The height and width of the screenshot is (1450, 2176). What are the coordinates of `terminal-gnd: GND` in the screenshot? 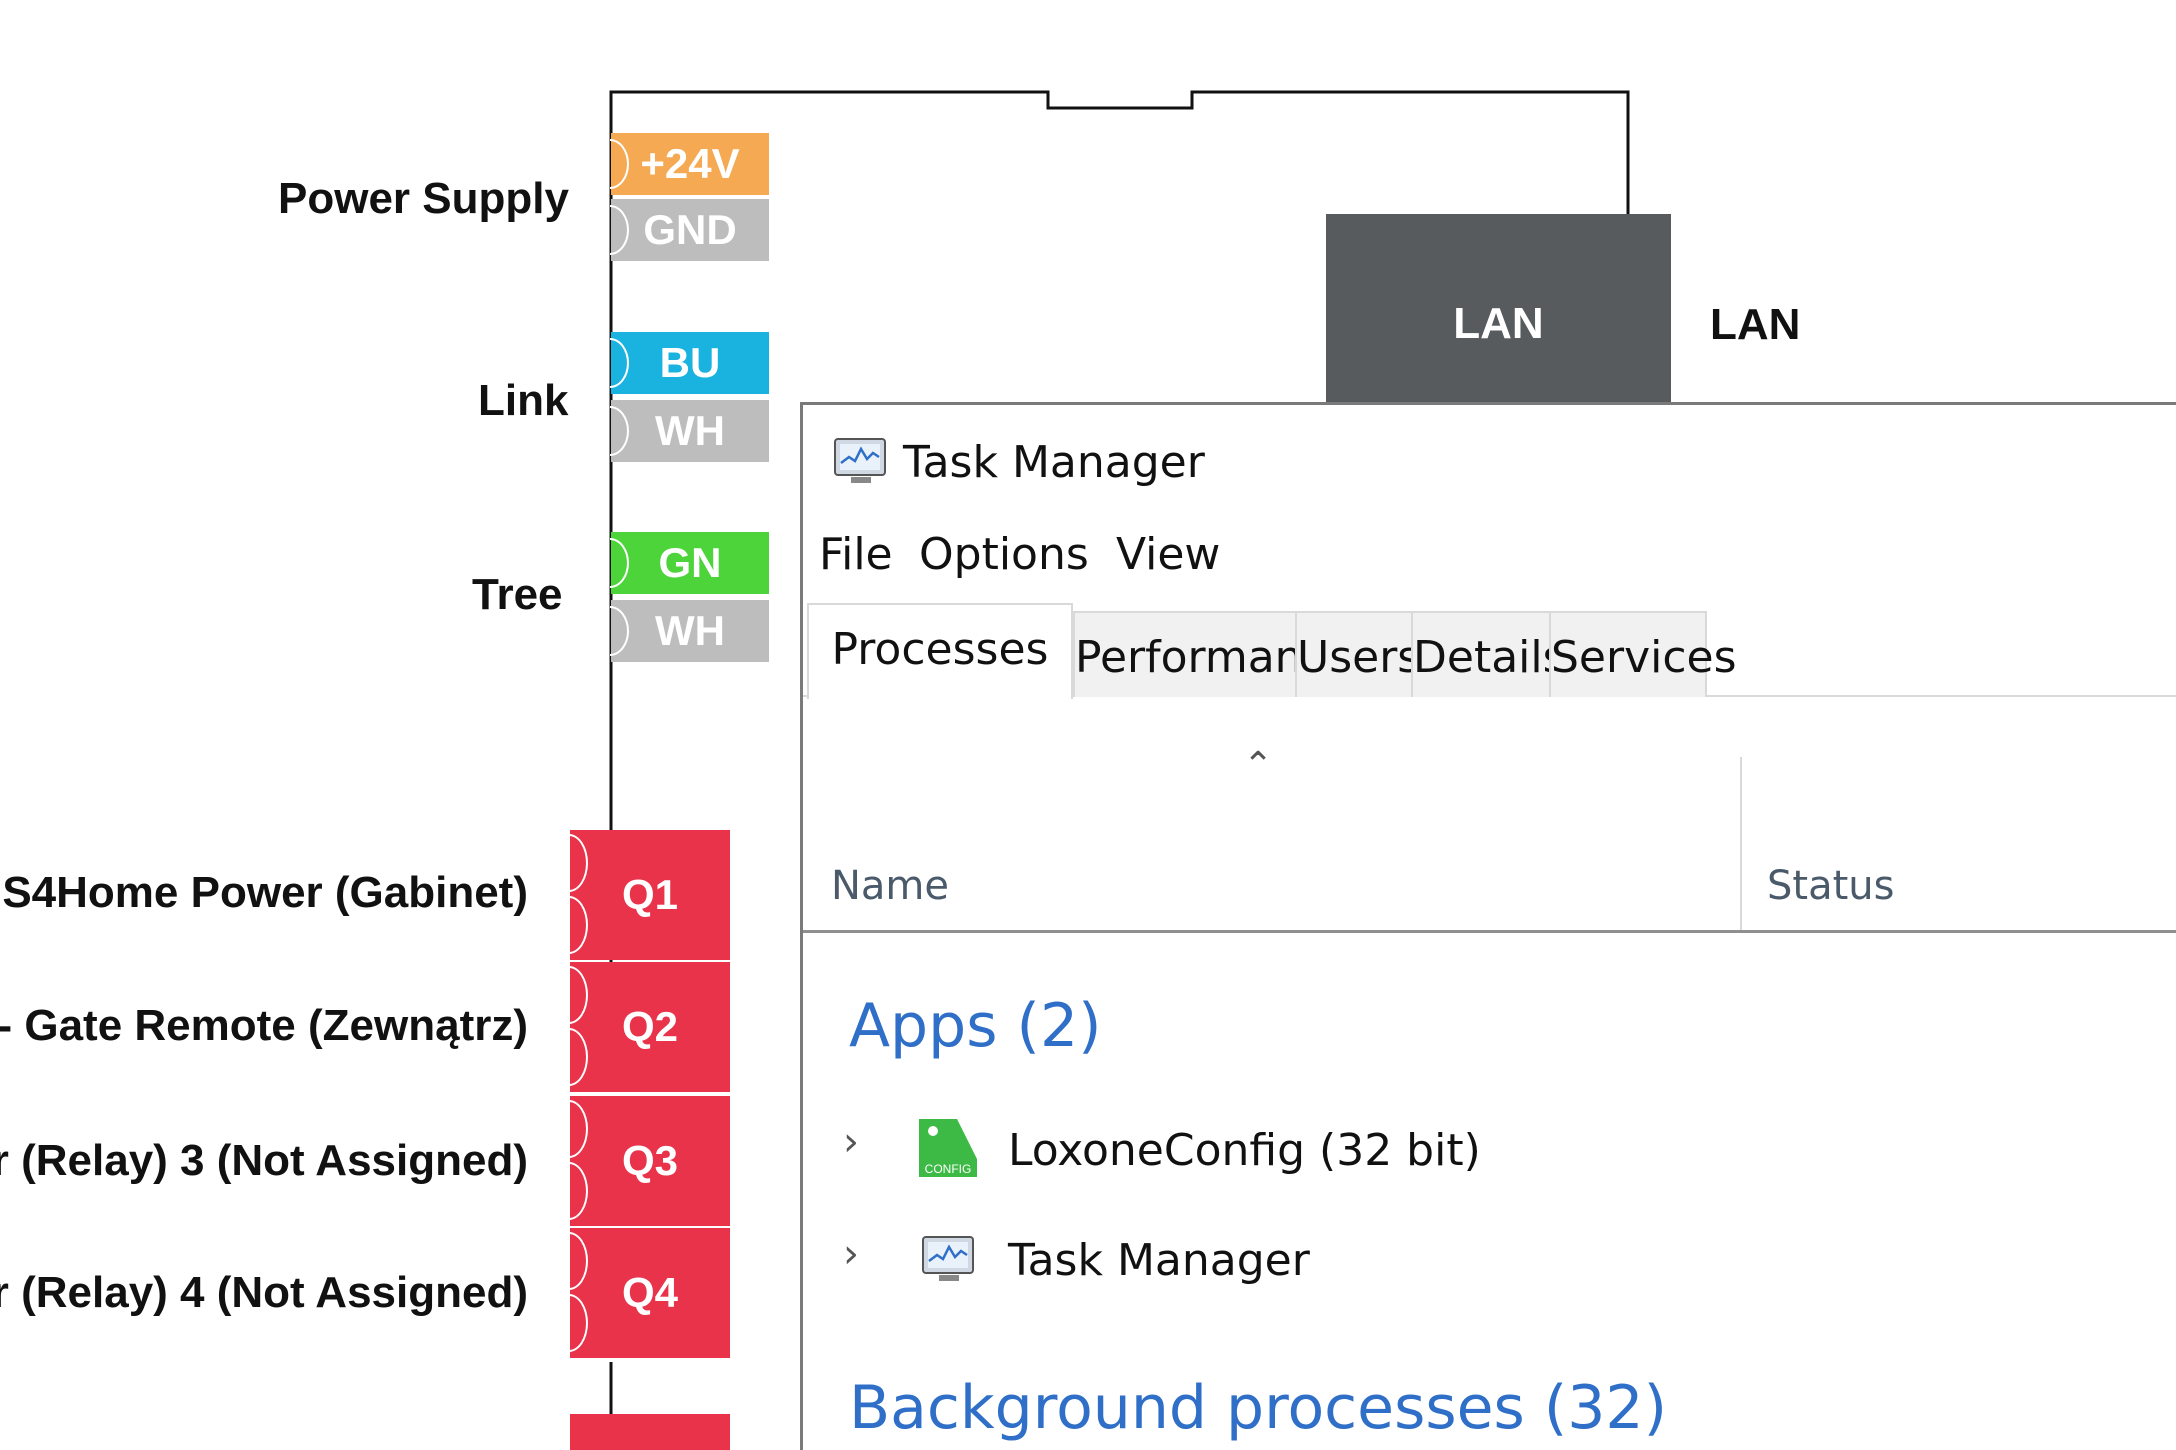 It's located at (689, 230).